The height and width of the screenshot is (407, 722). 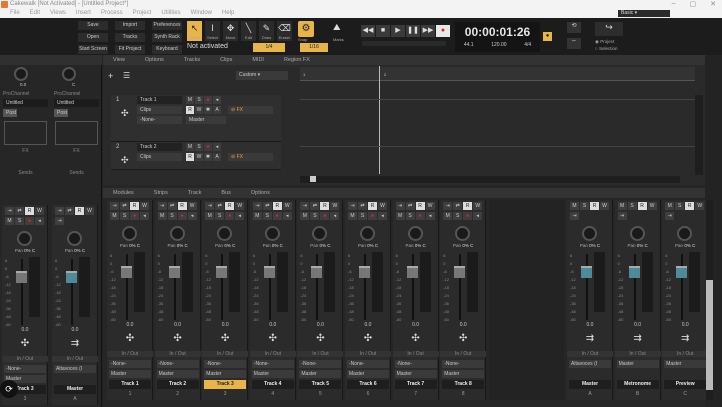 What do you see at coordinates (75, 389) in the screenshot?
I see `strip-name: Master` at bounding box center [75, 389].